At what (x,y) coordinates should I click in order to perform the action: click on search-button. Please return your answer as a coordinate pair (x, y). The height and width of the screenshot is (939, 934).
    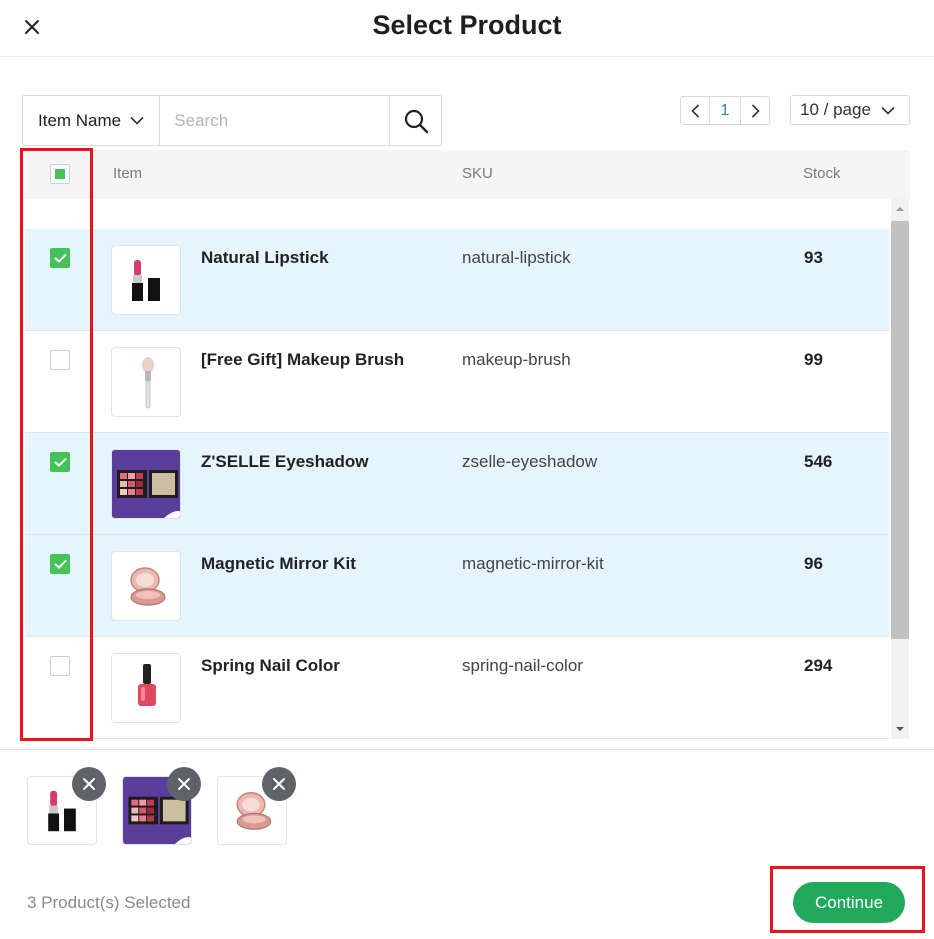
    Looking at the image, I should click on (415, 120).